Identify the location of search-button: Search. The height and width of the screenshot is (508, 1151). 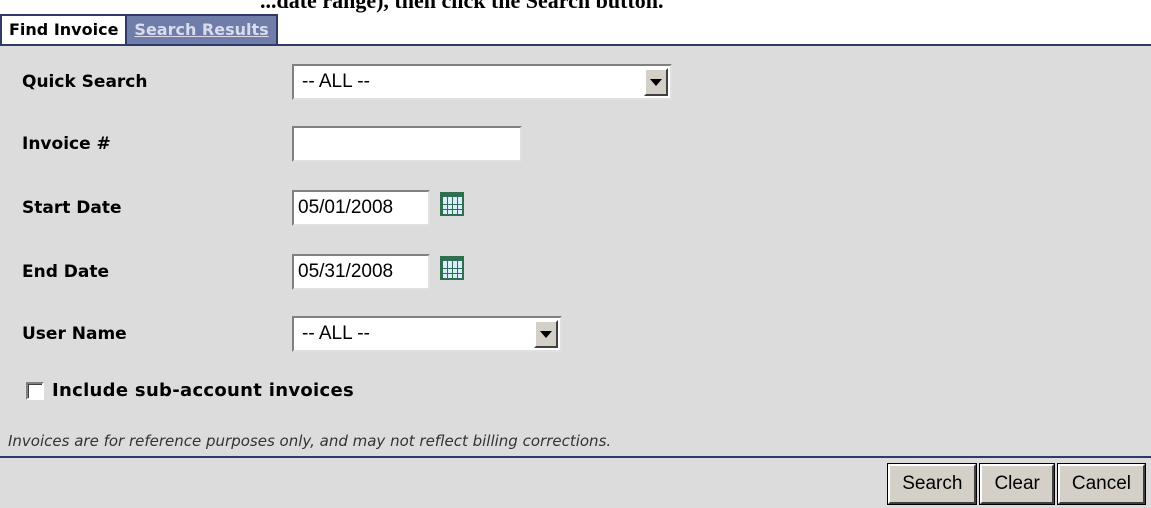
(932, 484).